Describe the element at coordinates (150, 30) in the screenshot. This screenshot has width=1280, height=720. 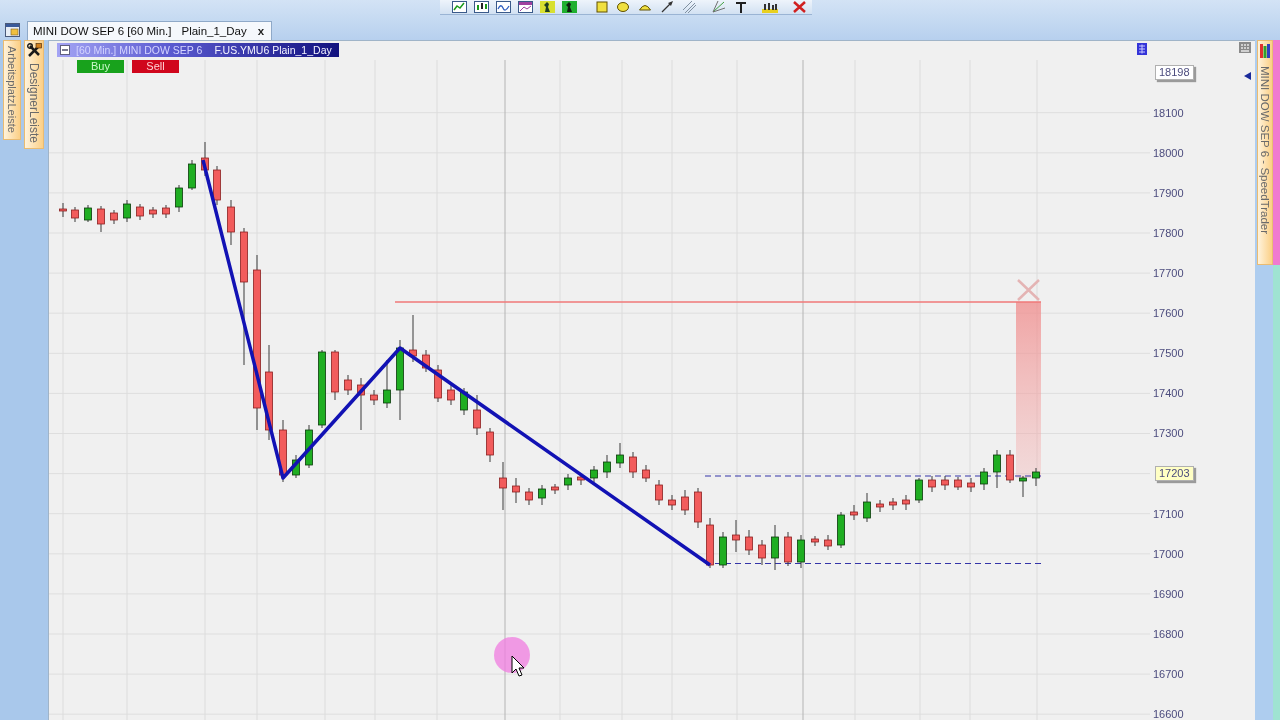
I see `document-tab: MINI DOW SEP 6 [60 Min.] Plain_1_Day x` at that location.